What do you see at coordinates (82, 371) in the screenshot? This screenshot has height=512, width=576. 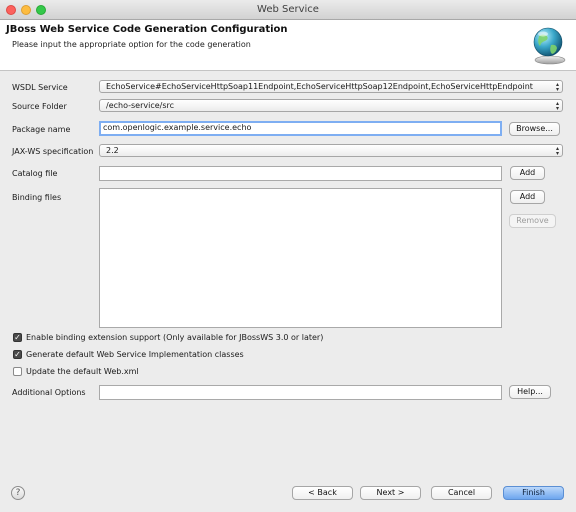 I see `update-web-xml-label: Update the default Web.xml` at bounding box center [82, 371].